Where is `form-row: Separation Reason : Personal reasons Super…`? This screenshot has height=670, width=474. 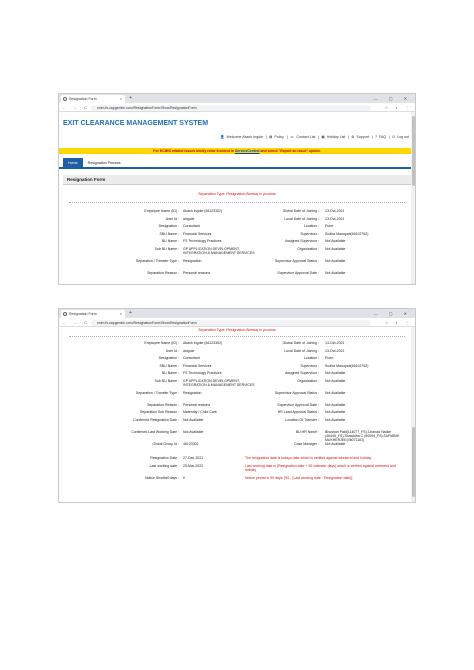
form-row: Separation Reason : Personal reasons Super… is located at coordinates (237, 275).